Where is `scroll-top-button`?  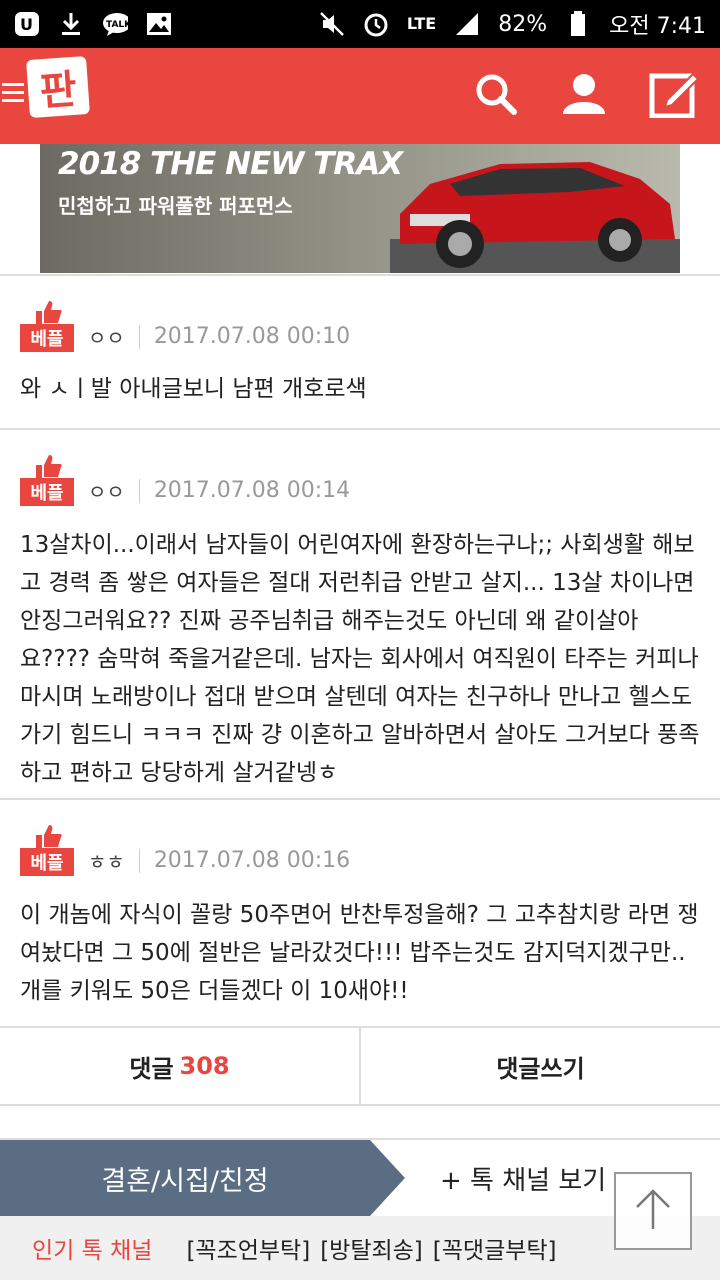 scroll-top-button is located at coordinates (653, 1211).